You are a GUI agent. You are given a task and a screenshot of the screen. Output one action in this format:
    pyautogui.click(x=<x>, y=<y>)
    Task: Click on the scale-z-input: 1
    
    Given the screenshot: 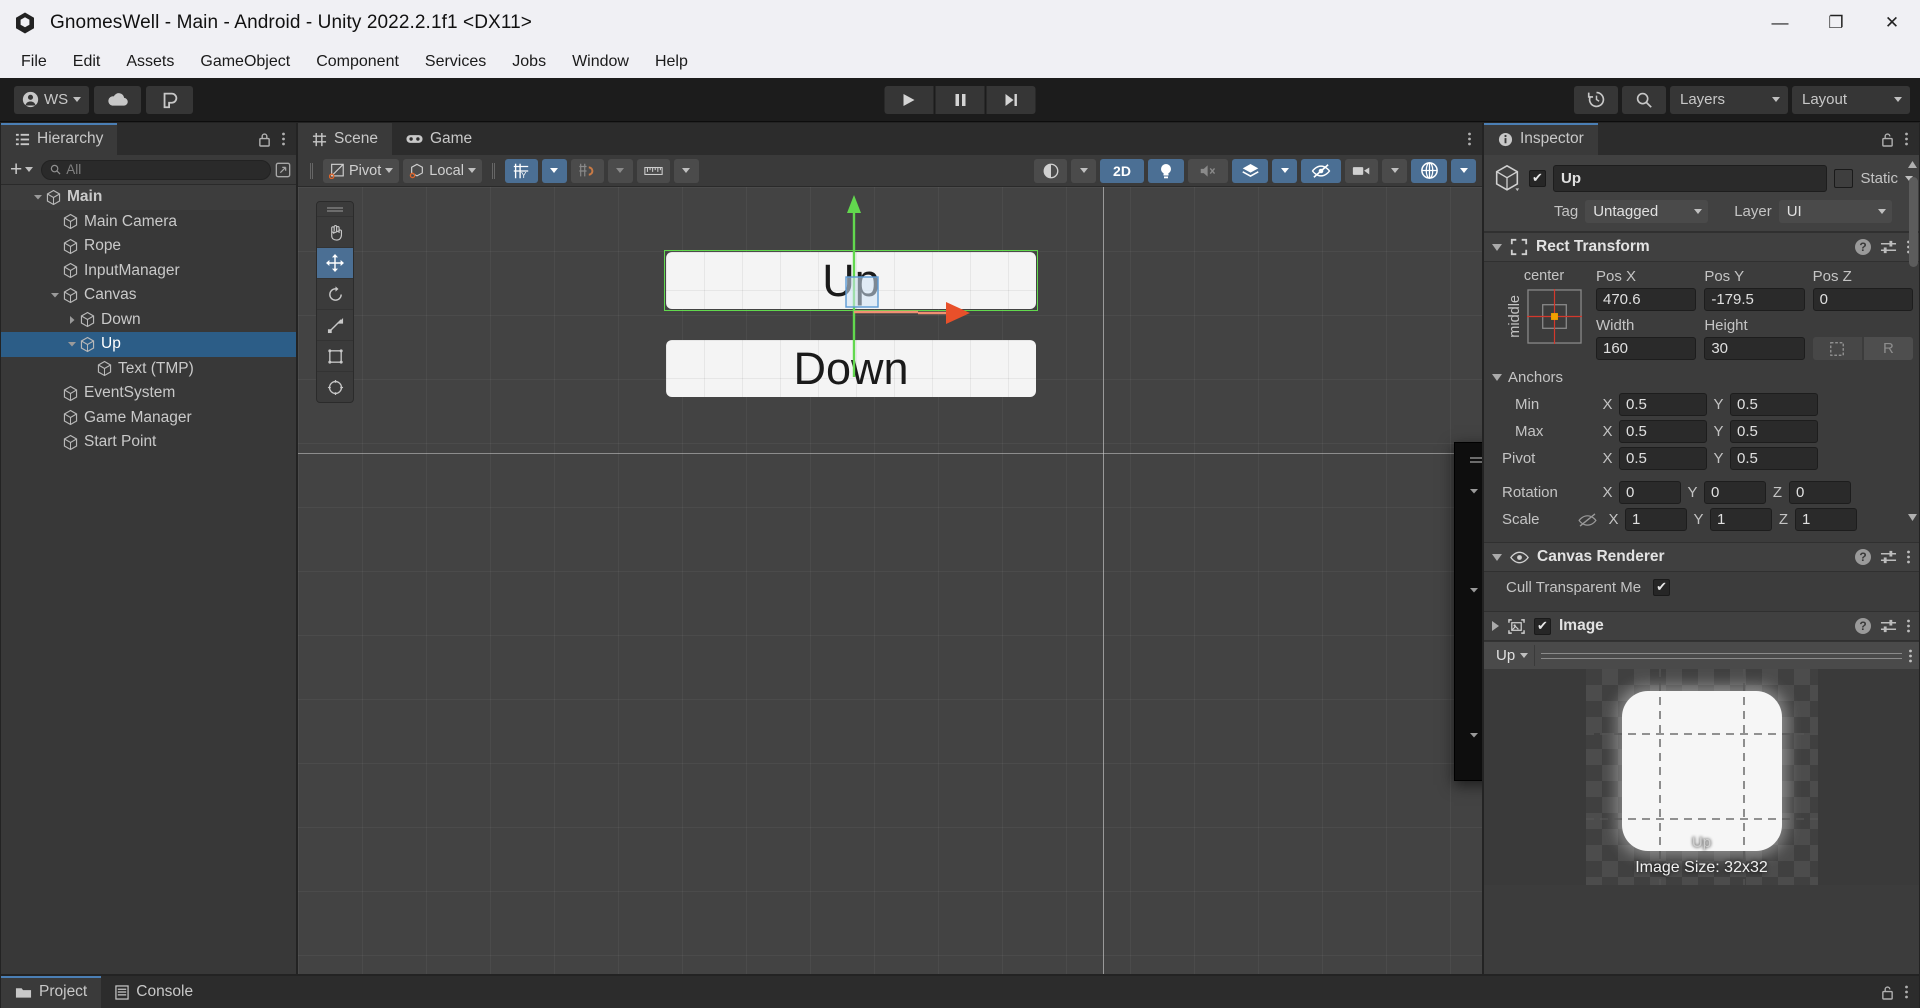 What is the action you would take?
    pyautogui.click(x=1826, y=519)
    